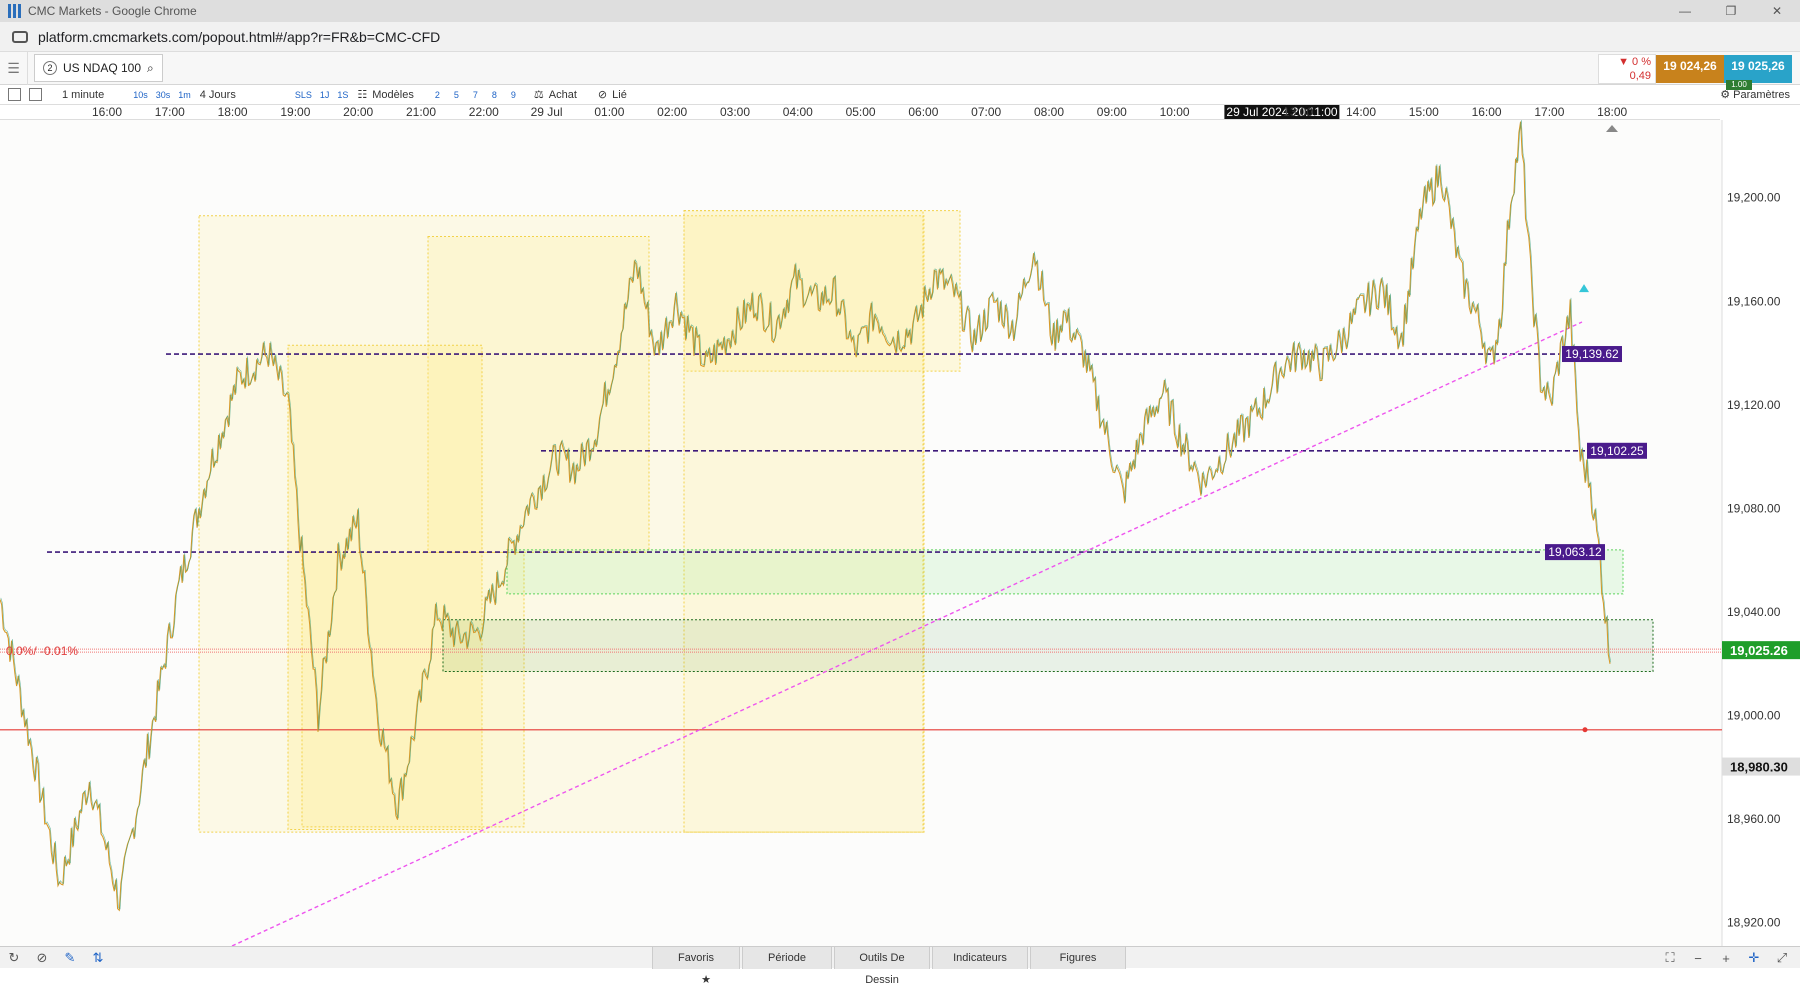  Describe the element at coordinates (1761, 95) in the screenshot. I see `settings-label: Paramètres` at that location.